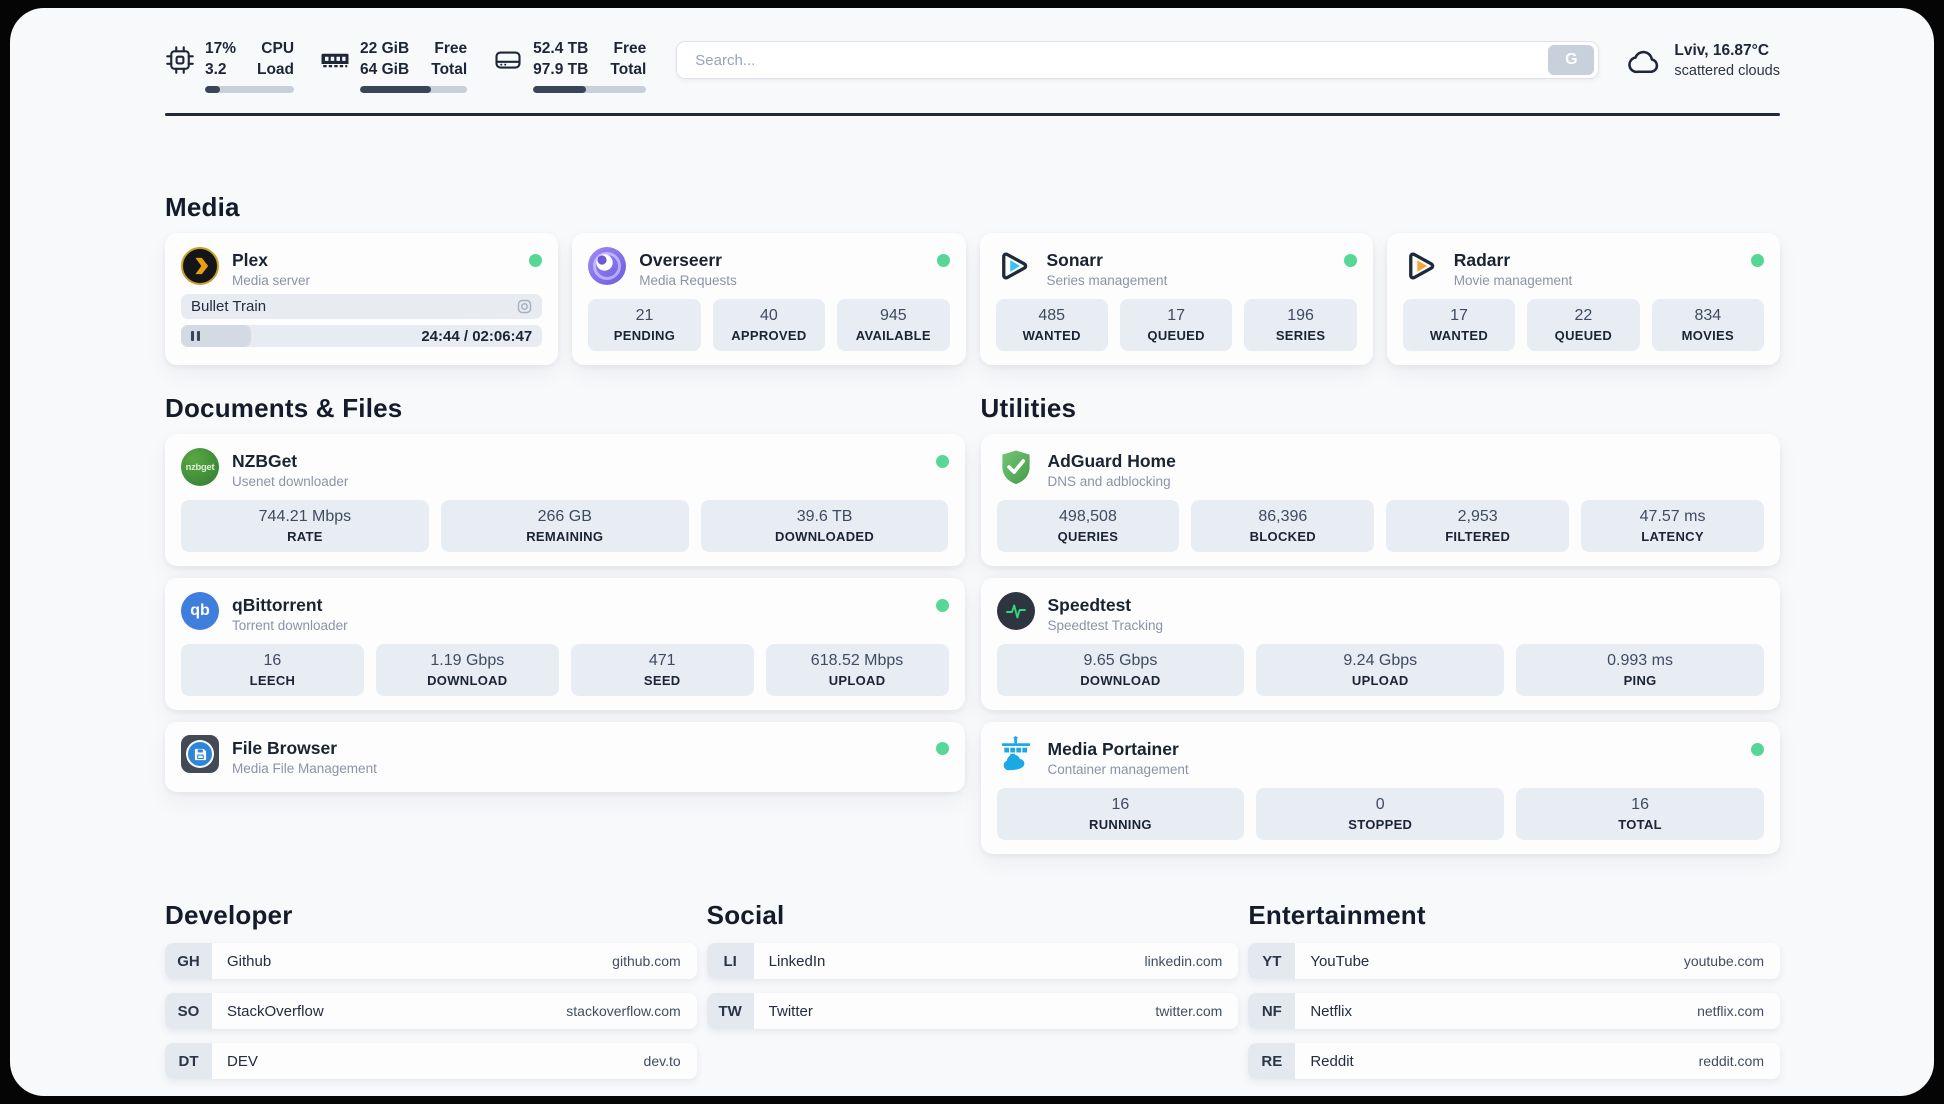  Describe the element at coordinates (824, 526) in the screenshot. I see `stat-box: 39.6 TB DOWNLOADED` at that location.